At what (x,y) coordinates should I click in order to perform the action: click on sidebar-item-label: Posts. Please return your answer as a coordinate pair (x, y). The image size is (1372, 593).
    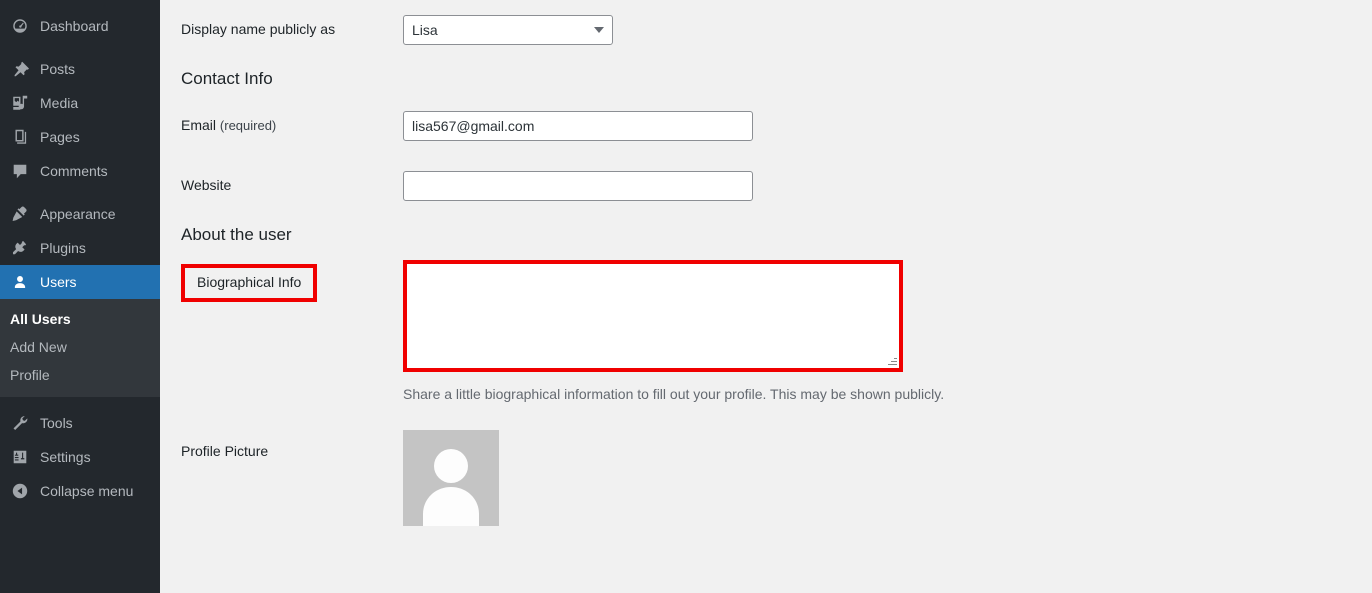
    Looking at the image, I should click on (58, 69).